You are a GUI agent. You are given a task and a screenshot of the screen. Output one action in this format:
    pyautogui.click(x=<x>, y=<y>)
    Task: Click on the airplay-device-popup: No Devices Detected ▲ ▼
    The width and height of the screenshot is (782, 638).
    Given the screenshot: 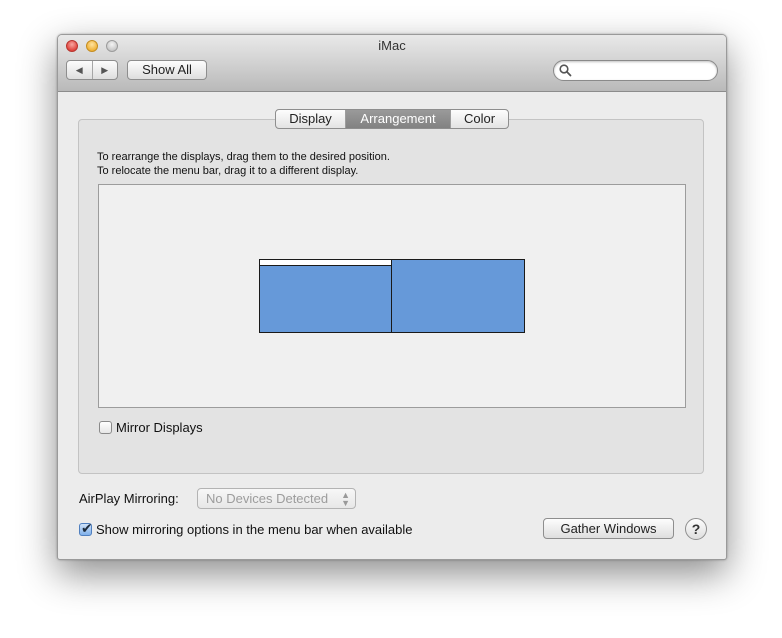 What is the action you would take?
    pyautogui.click(x=276, y=498)
    